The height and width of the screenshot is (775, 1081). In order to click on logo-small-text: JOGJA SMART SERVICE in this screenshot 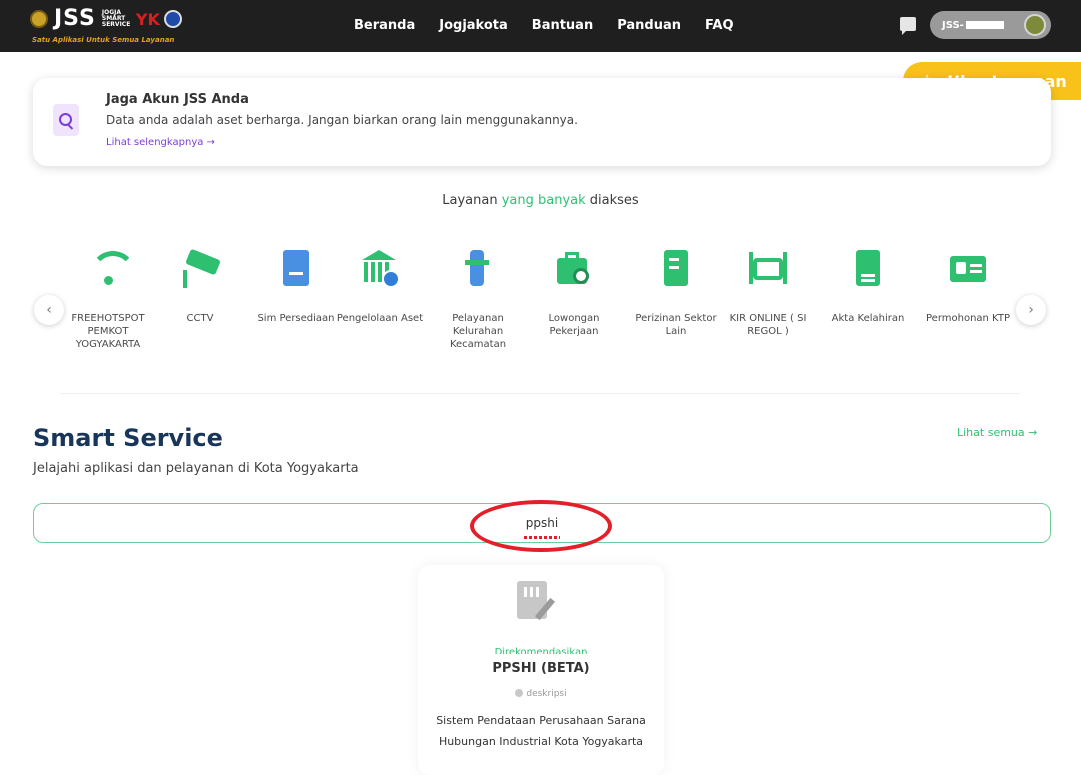, I will do `click(116, 18)`.